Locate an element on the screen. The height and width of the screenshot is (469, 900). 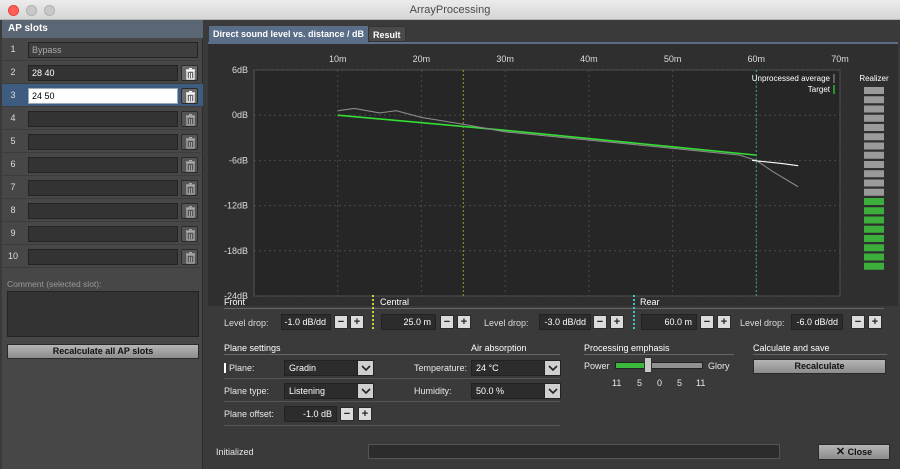
front-drop-plus-button: + is located at coordinates (357, 322).